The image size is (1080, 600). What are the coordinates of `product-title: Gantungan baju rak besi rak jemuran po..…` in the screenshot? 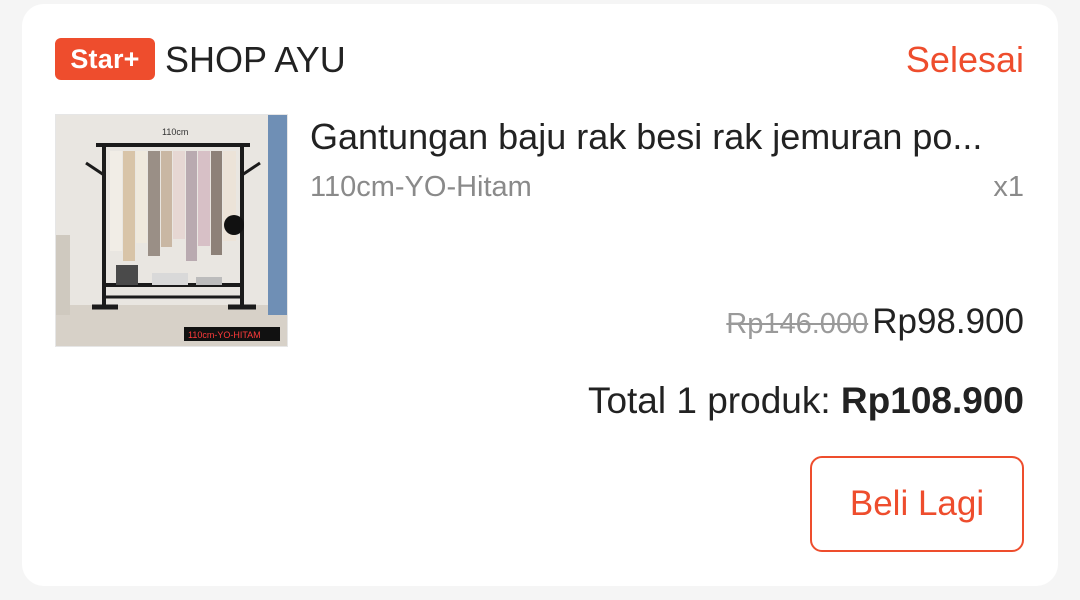 It's located at (668, 137).